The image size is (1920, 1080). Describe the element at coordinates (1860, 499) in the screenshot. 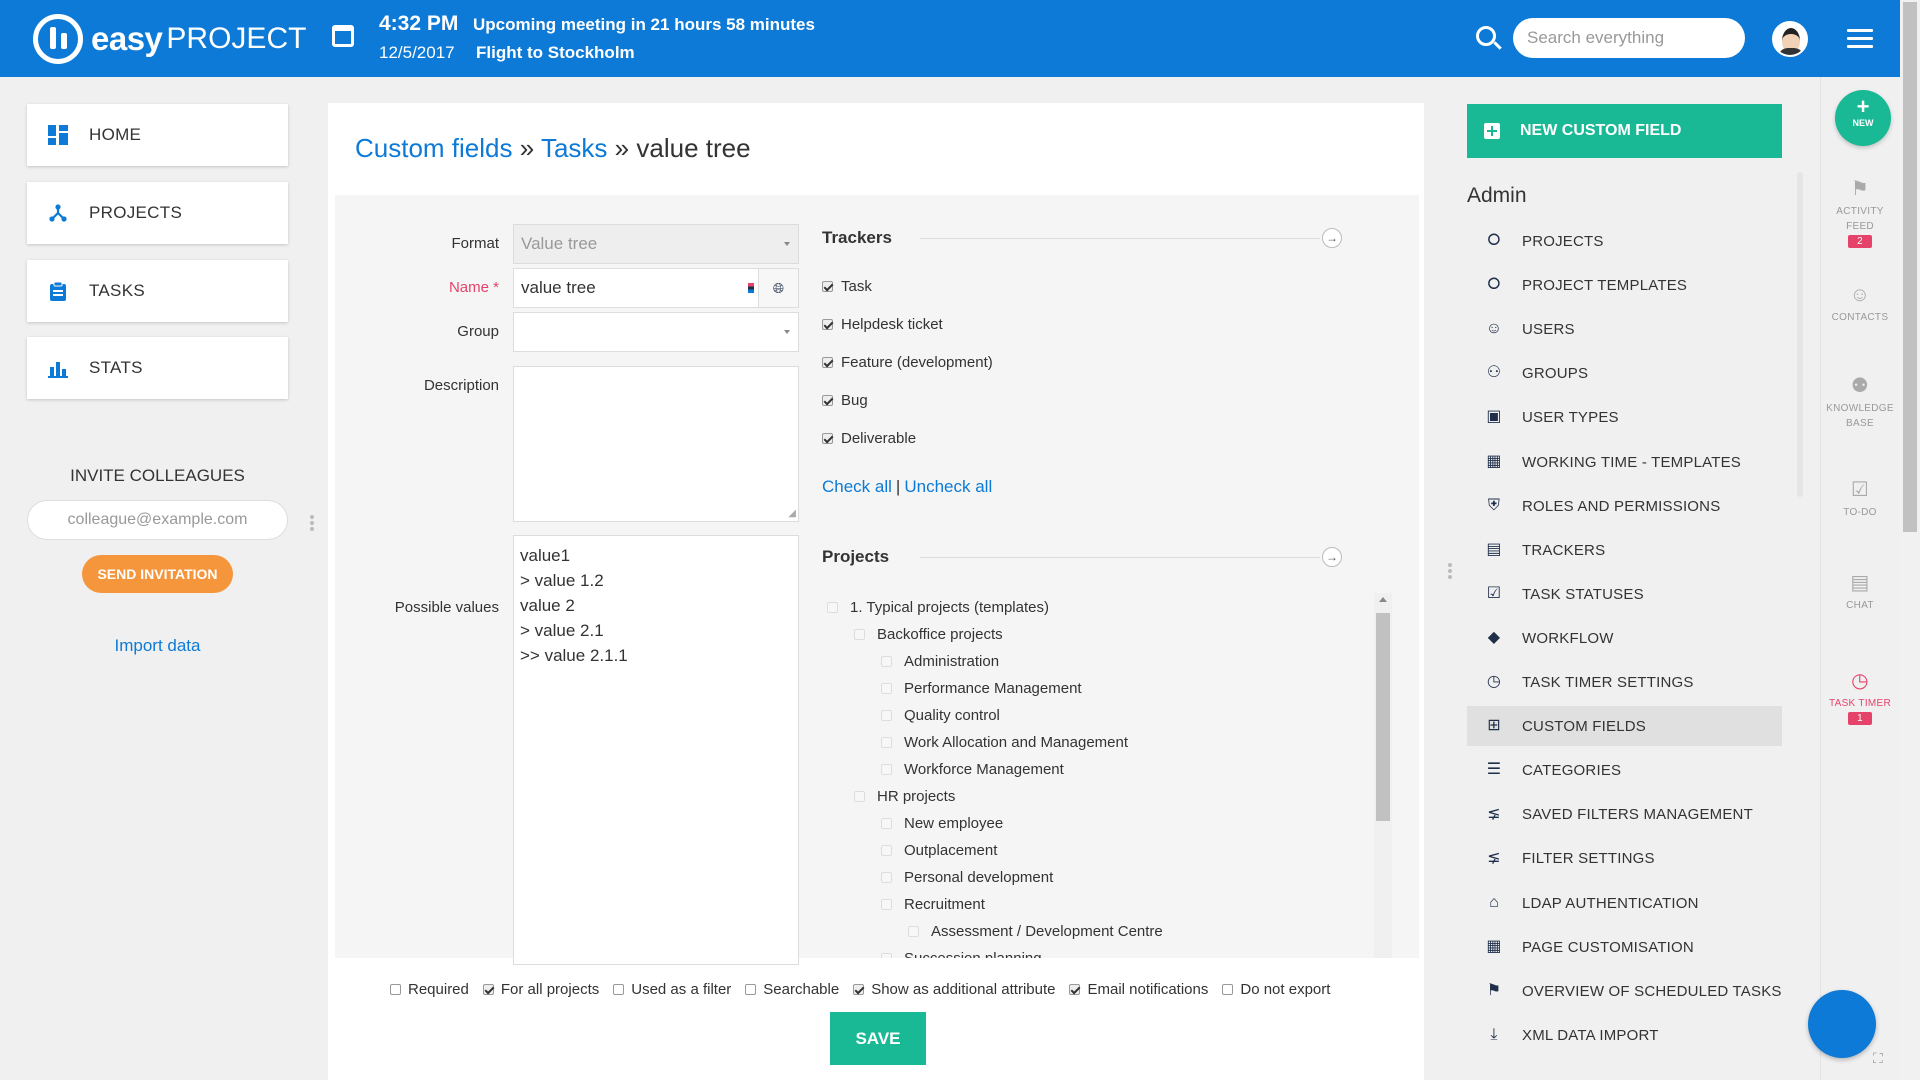

I see `rail-todo: ☑︎ TO-DO` at that location.